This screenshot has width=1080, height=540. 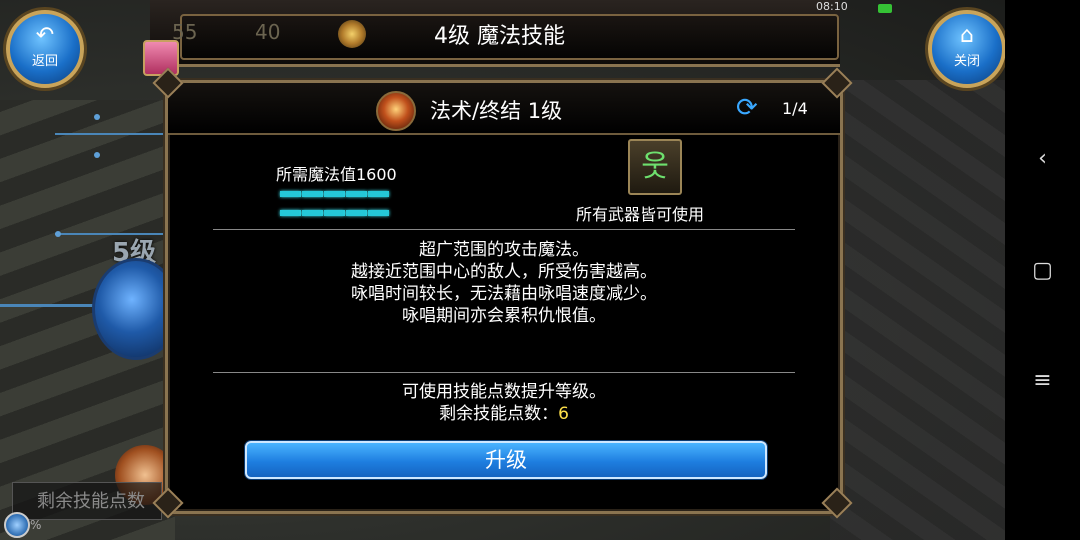 What do you see at coordinates (967, 35) in the screenshot?
I see `home-icon: ⌂` at bounding box center [967, 35].